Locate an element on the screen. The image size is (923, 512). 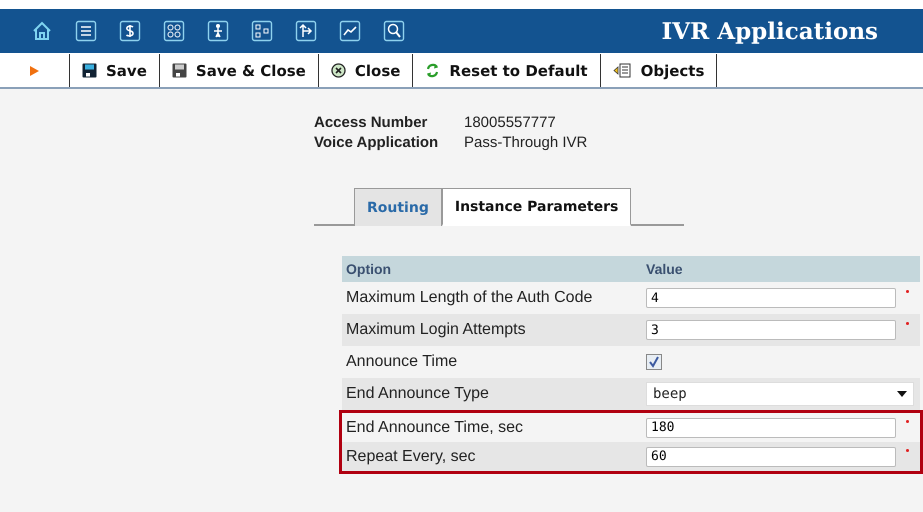
nodes-icon is located at coordinates (262, 31).